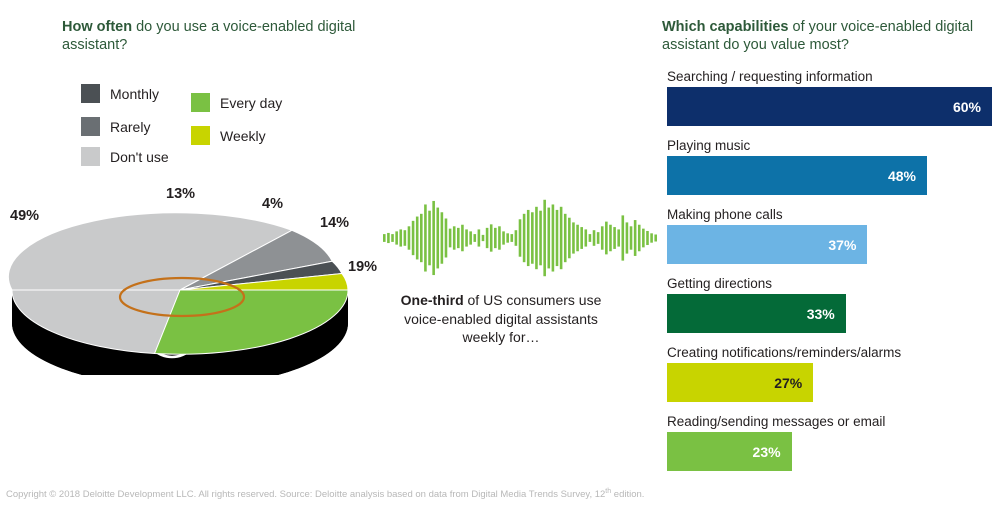 The image size is (1000, 508). What do you see at coordinates (335, 223) in the screenshot?
I see `pie-value-weekly: 14%` at bounding box center [335, 223].